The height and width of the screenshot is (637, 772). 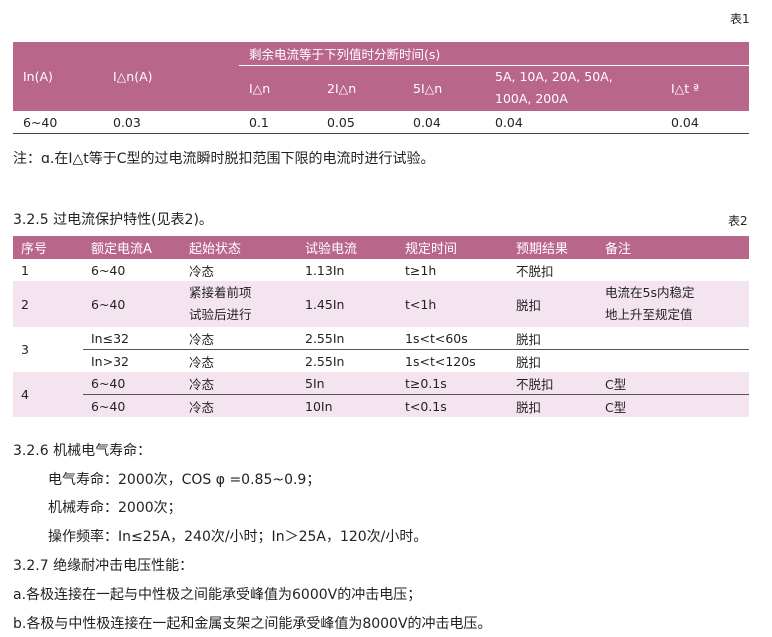 What do you see at coordinates (649, 314) in the screenshot?
I see `cell-line: 地上升至规定值` at bounding box center [649, 314].